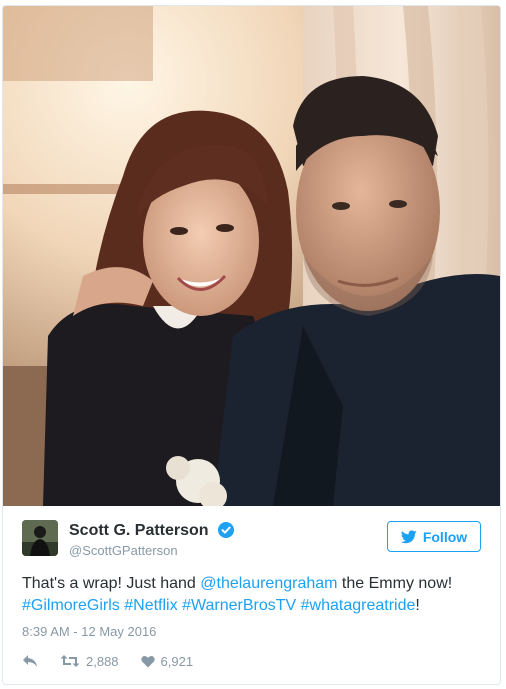  Describe the element at coordinates (150, 605) in the screenshot. I see `hashtag-netflix: #Netflix` at that location.